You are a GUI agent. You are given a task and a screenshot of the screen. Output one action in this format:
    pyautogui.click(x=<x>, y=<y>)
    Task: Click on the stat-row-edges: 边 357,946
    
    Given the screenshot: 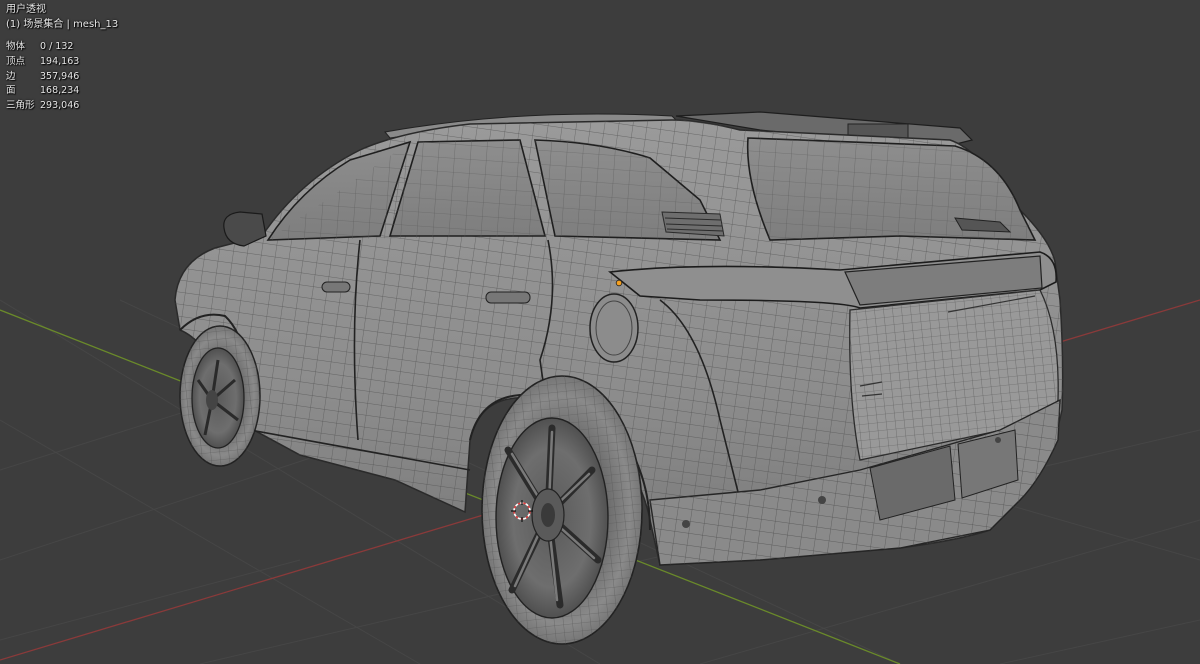 What is the action you would take?
    pyautogui.click(x=42, y=77)
    